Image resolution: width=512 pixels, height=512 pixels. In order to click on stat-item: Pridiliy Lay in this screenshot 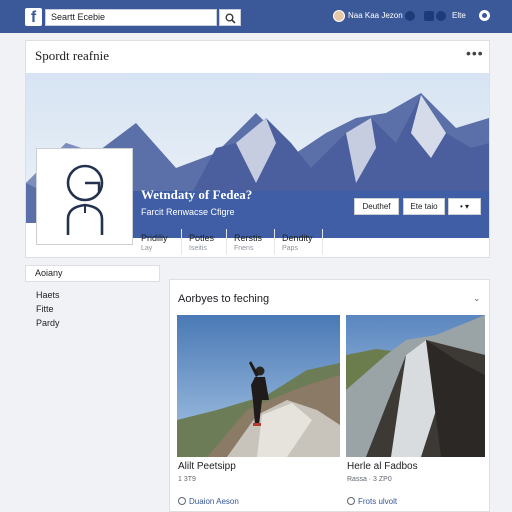, I will do `click(154, 242)`.